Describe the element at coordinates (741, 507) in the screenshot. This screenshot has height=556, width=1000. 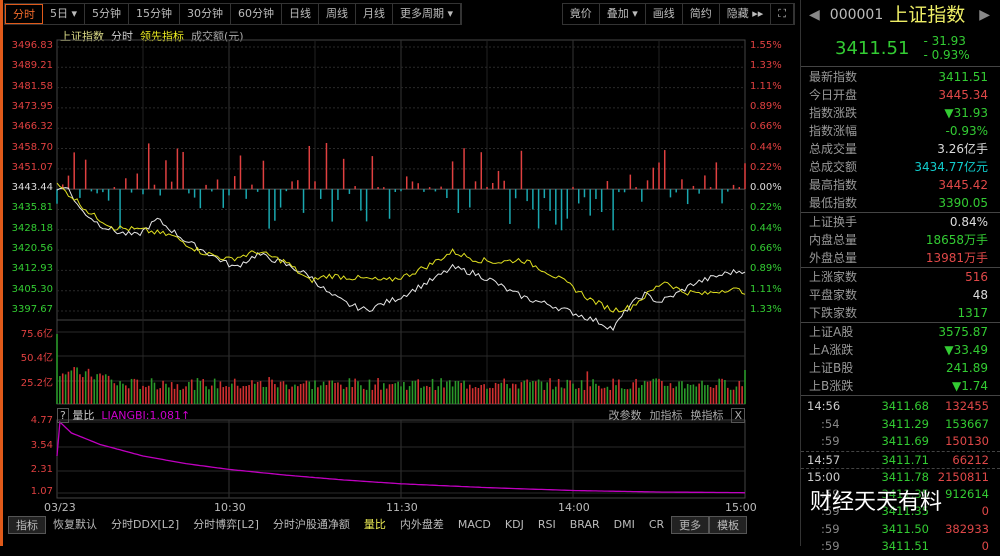
I see `time-tick: 15:00` at that location.